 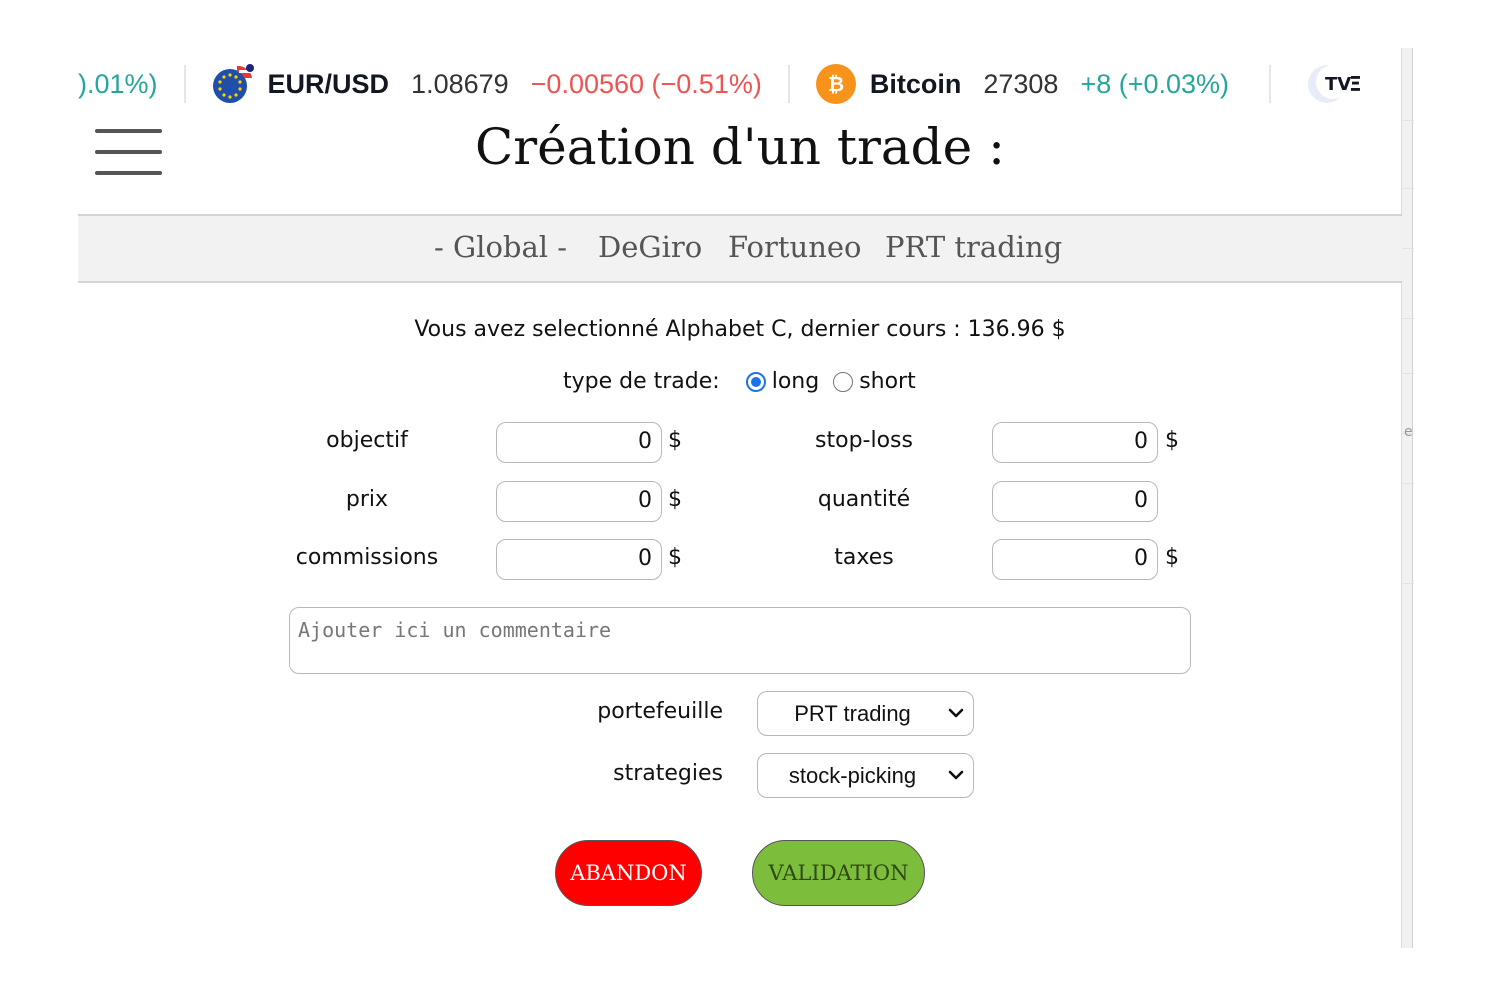 What do you see at coordinates (1407, 498) in the screenshot?
I see `page-scroll-edge: e` at bounding box center [1407, 498].